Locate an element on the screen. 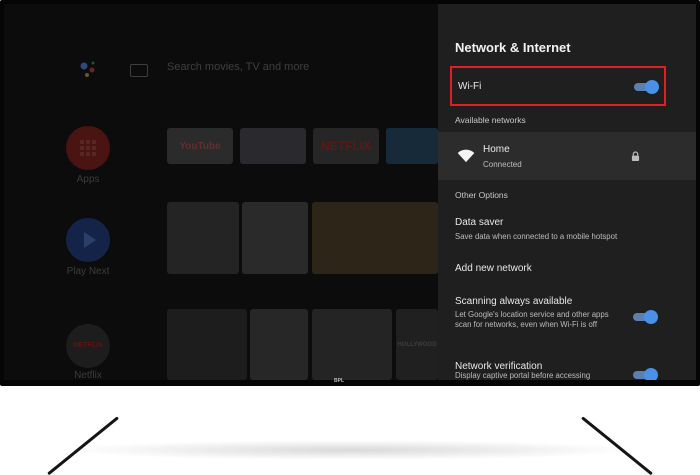  play-next-label: Play Next is located at coordinates (88, 271).